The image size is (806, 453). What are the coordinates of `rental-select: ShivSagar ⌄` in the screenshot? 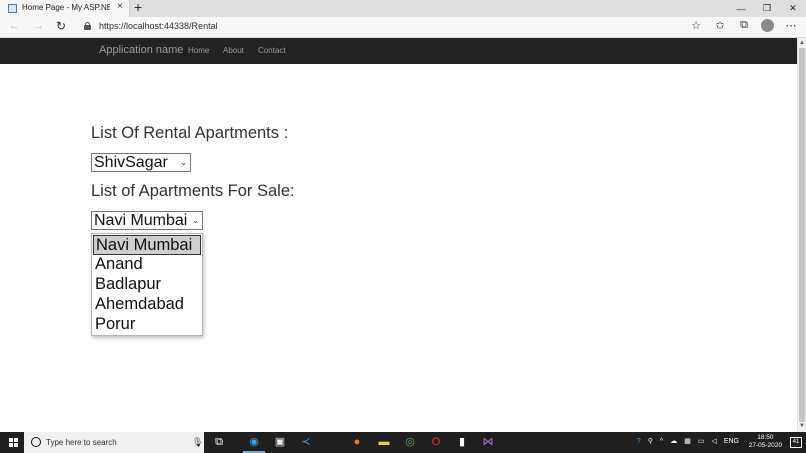 It's located at (141, 162).